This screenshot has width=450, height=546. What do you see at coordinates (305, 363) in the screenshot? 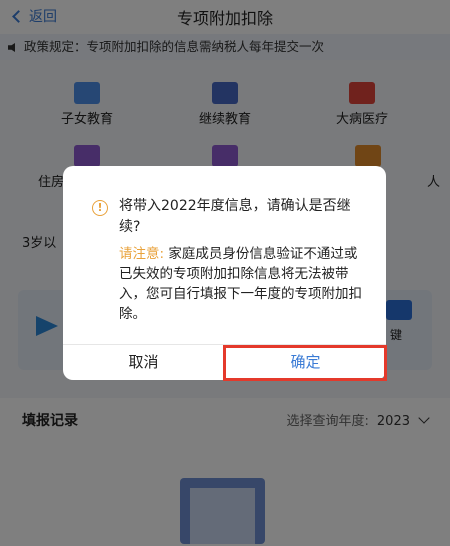
I see `highlight-box` at bounding box center [305, 363].